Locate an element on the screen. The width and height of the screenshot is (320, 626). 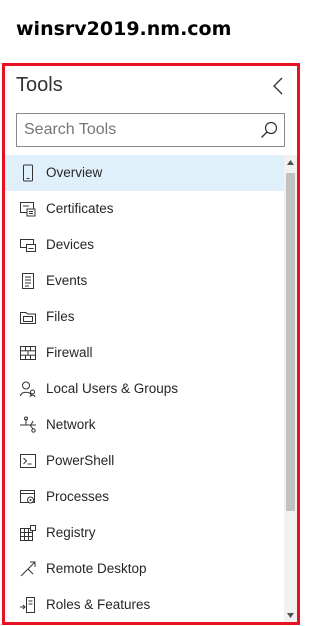
users-groups-icon is located at coordinates (28, 389).